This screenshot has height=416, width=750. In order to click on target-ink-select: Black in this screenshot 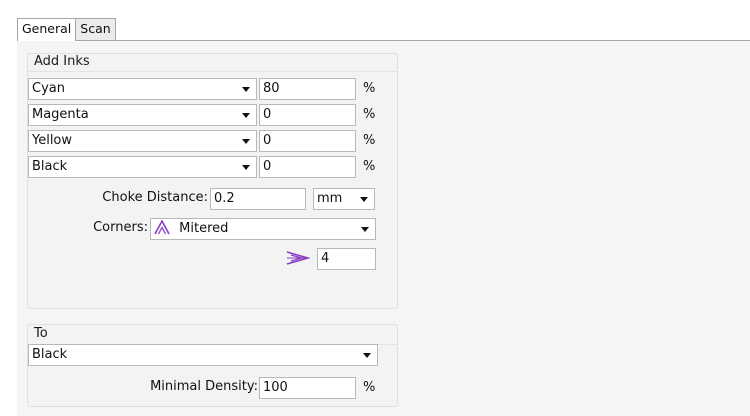, I will do `click(203, 355)`.